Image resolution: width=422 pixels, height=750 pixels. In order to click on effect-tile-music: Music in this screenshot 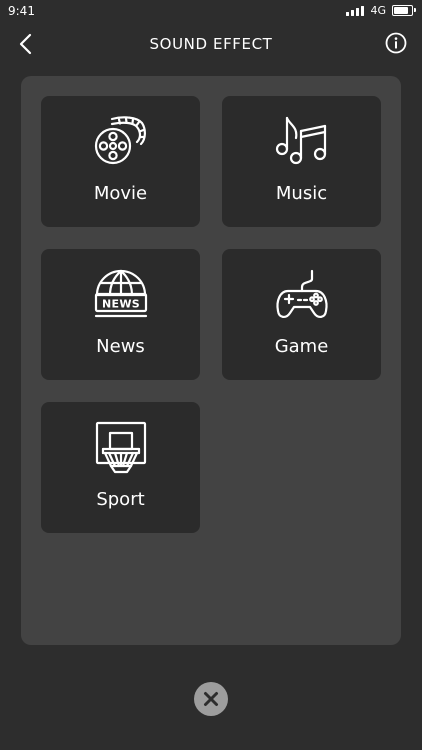, I will do `click(301, 161)`.